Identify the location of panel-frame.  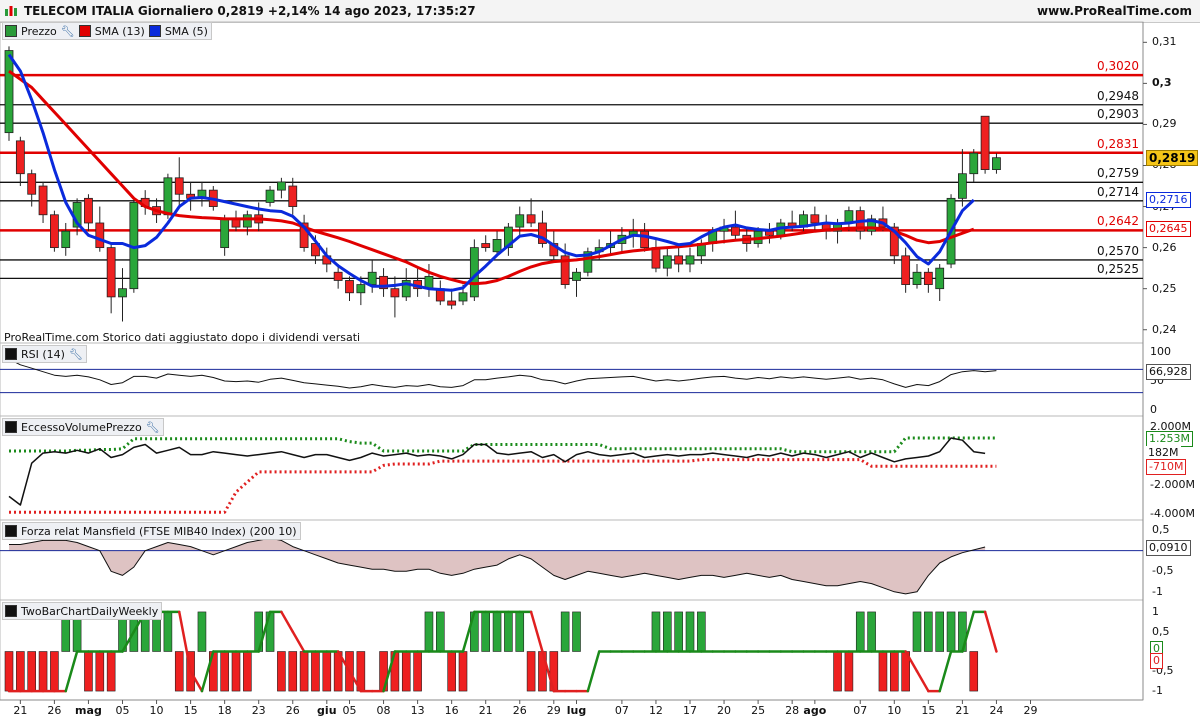
(572, 379).